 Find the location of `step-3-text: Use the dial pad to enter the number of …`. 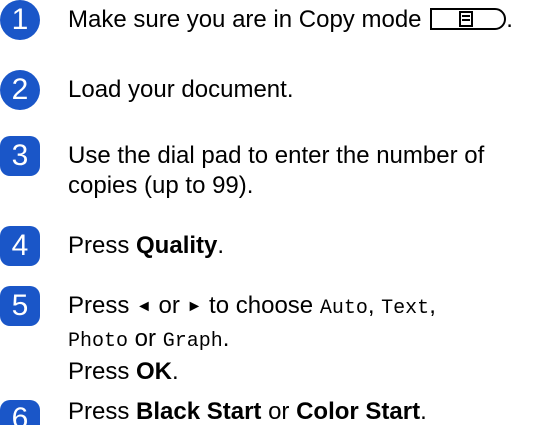

step-3-text: Use the dial pad to enter the number of … is located at coordinates (276, 171).